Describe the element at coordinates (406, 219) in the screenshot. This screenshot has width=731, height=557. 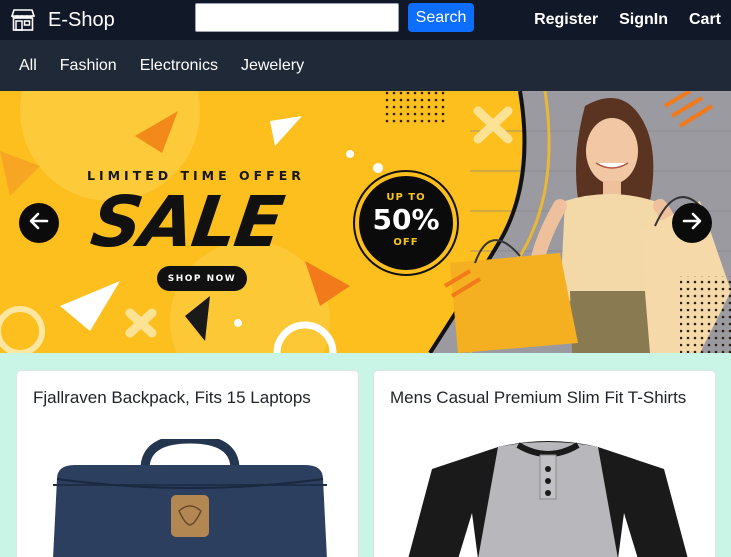
I see `discount-badge-value: 50%` at that location.